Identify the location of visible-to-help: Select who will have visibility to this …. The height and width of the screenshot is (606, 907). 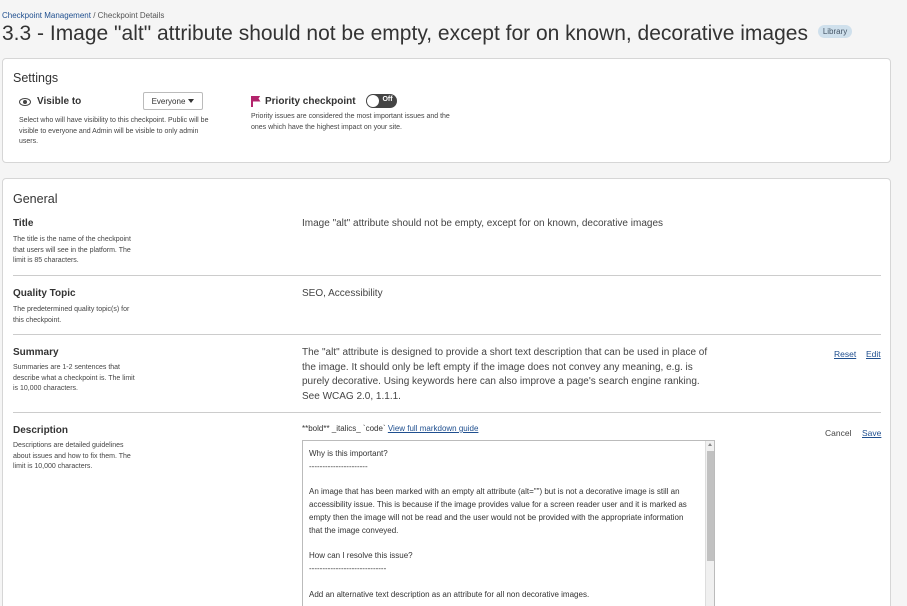
(114, 131).